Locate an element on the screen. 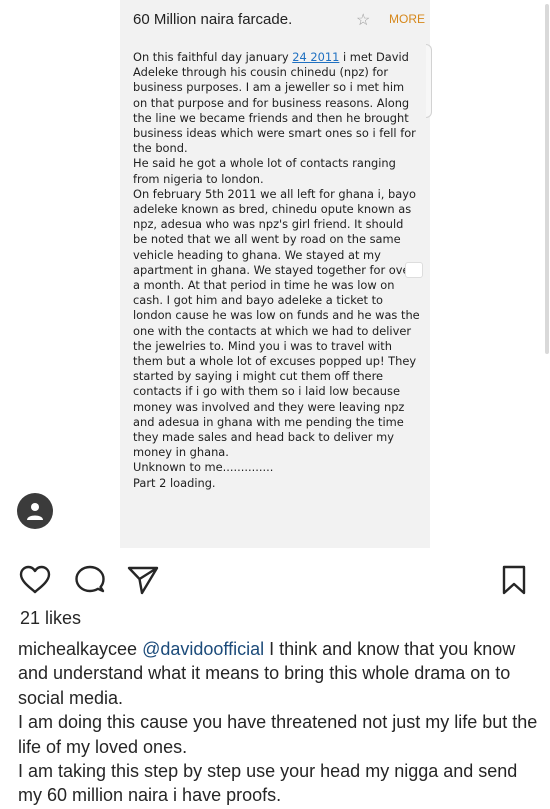  caption-mention: @davidoofficial is located at coordinates (203, 649).